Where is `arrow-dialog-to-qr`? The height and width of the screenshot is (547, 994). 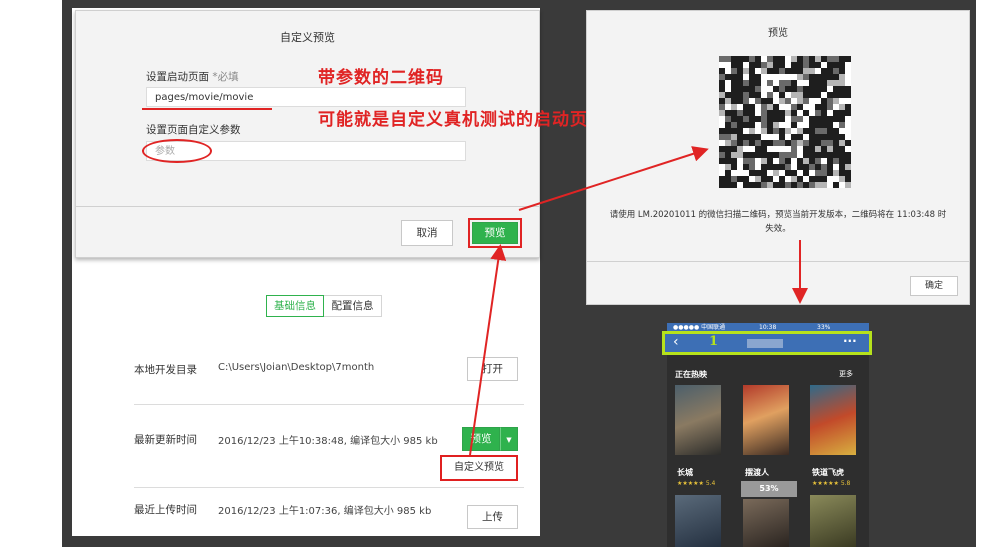
arrow-dialog-to-qr is located at coordinates (613, 178).